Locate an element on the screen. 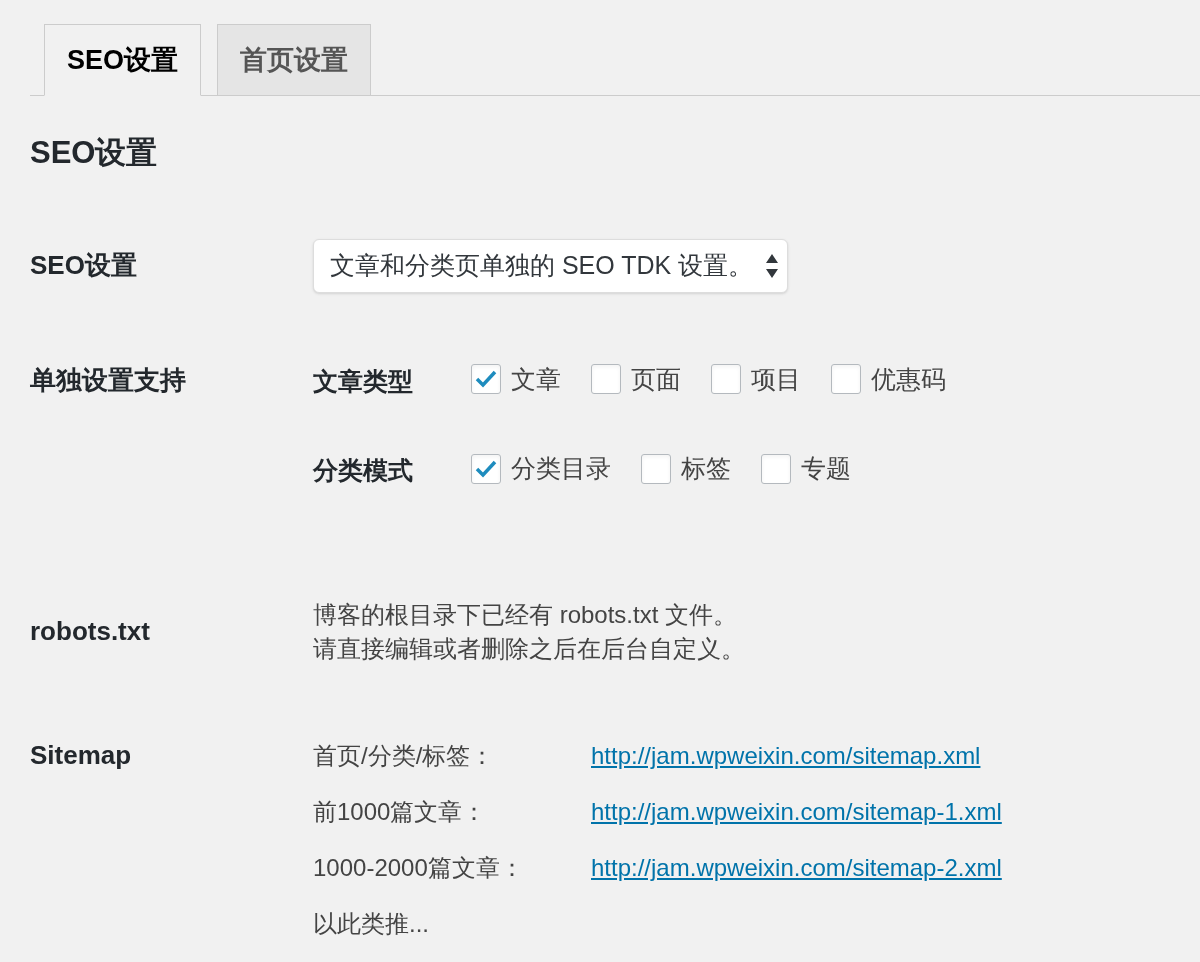  description-text: 请直接编辑或者删除之后在后台自定义。 is located at coordinates (529, 648).